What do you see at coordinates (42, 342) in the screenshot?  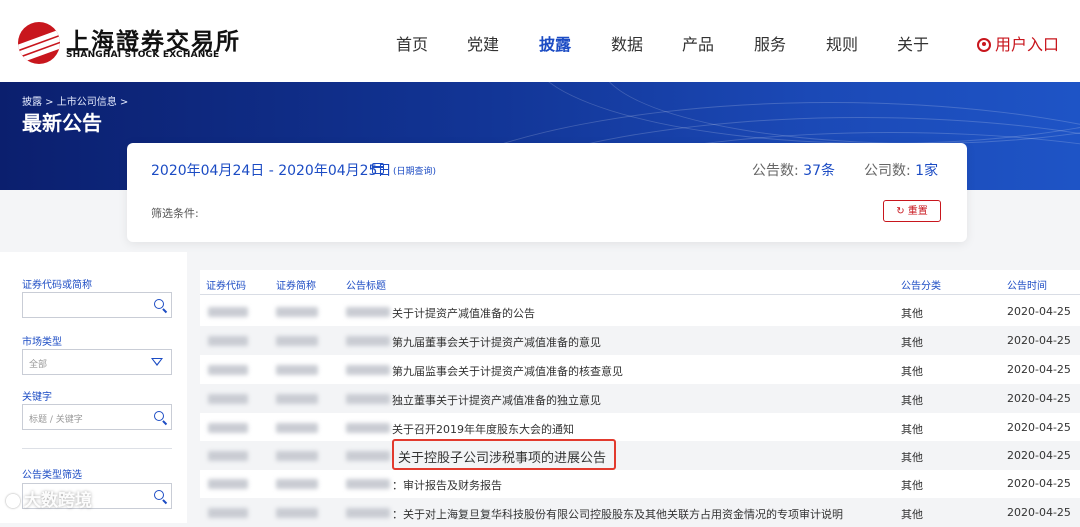 I see `market-type-label: 市场类型` at bounding box center [42, 342].